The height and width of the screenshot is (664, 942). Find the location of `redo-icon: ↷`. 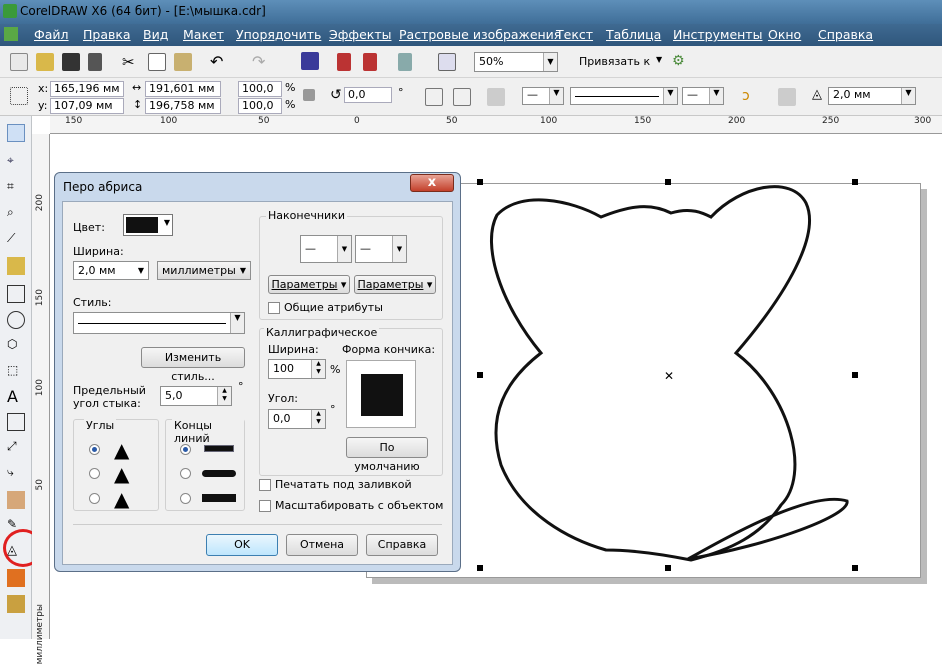

redo-icon: ↷ is located at coordinates (261, 61).